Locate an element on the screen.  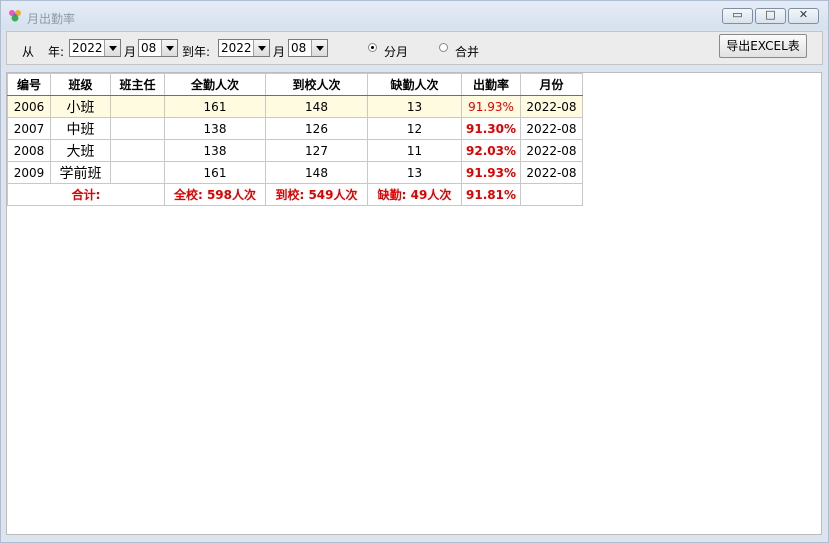
close-button: ✕ is located at coordinates (803, 16).